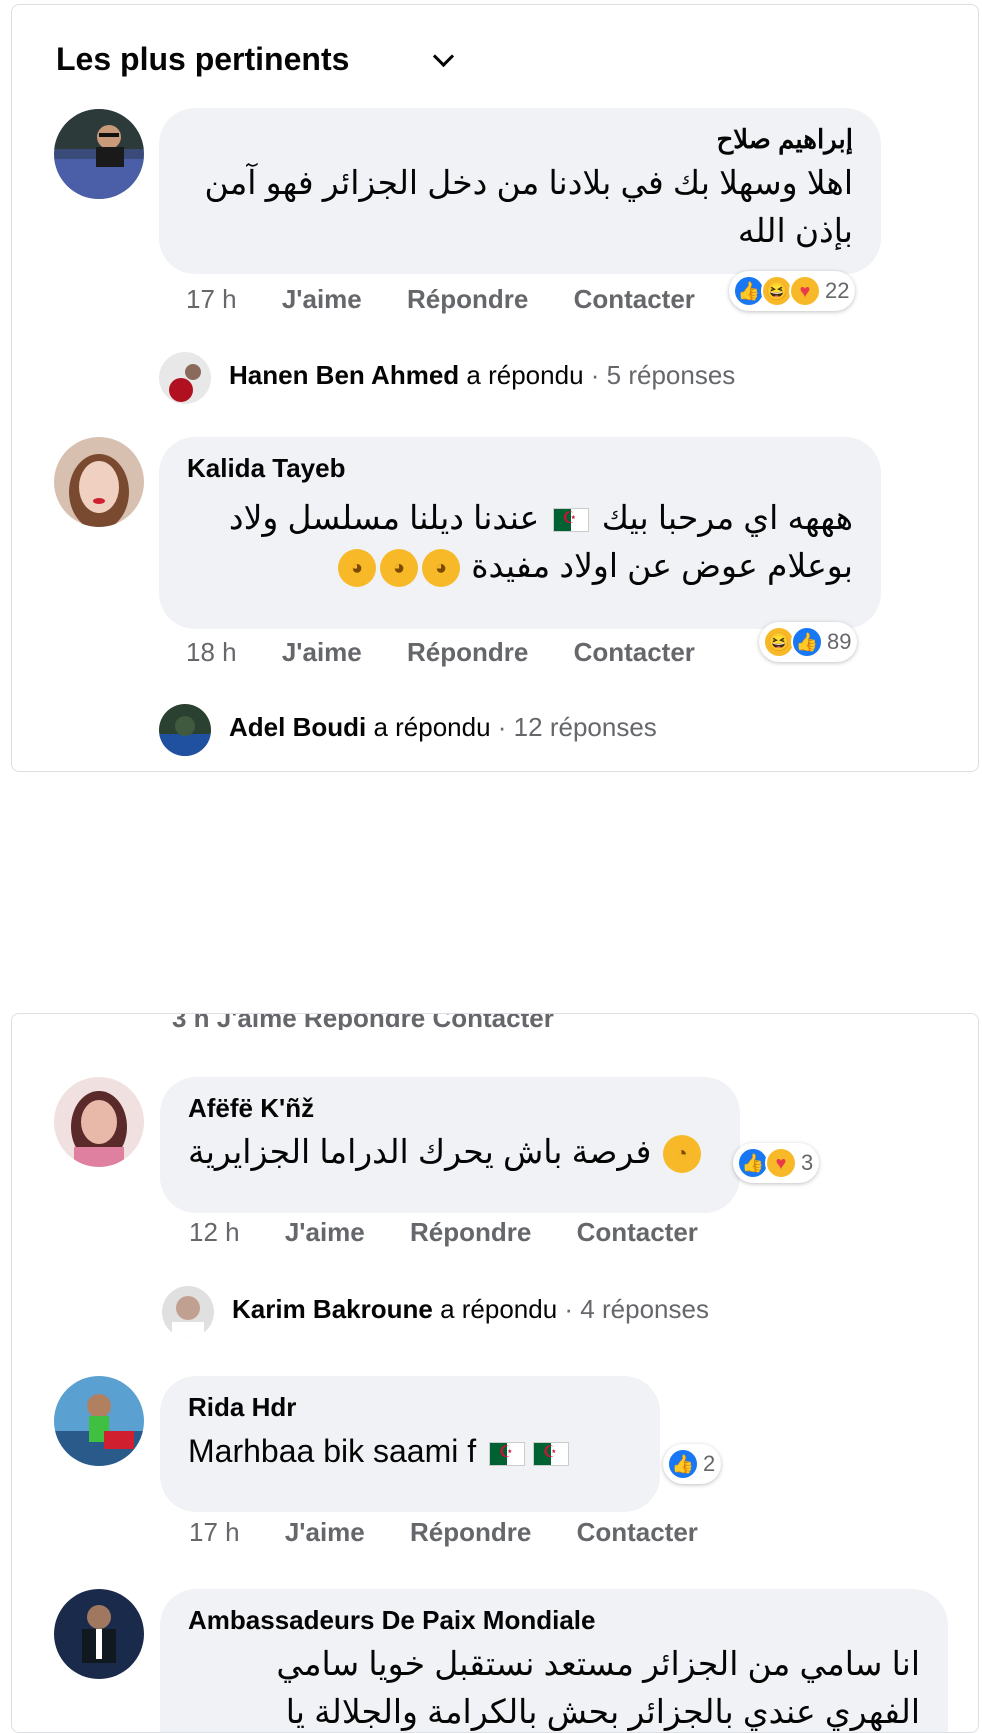  I want to click on comment-time: 18 h, so click(211, 652).